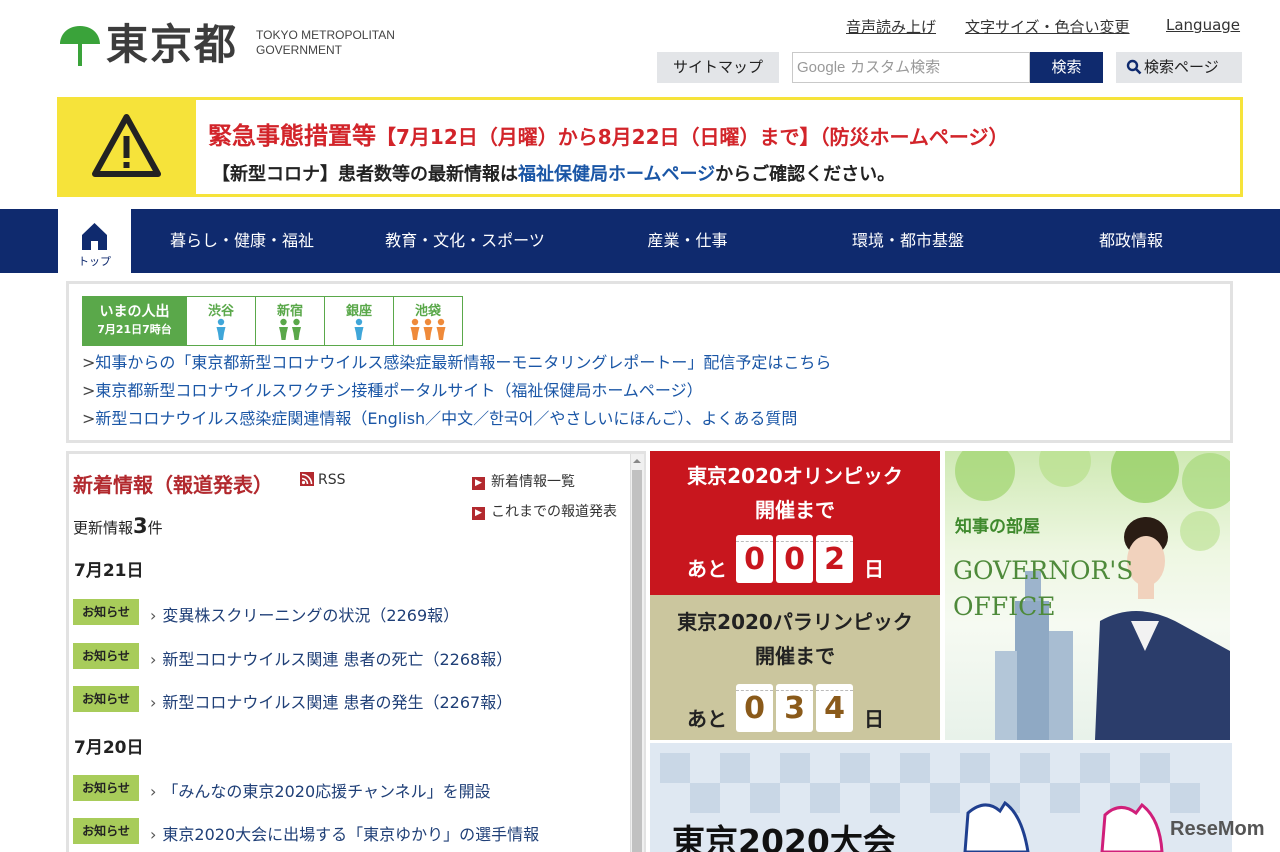 Image resolution: width=1280 pixels, height=852 pixels. I want to click on sitemap-button: サイトマップ, so click(718, 67).